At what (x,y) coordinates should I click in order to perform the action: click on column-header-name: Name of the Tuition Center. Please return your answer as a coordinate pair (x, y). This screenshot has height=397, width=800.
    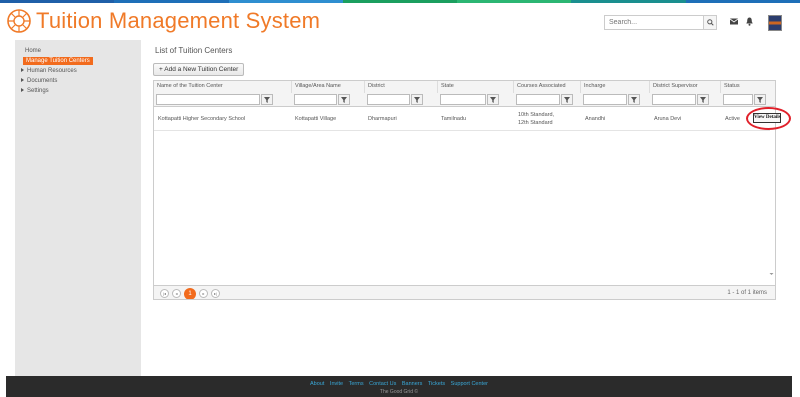
    Looking at the image, I should click on (223, 87).